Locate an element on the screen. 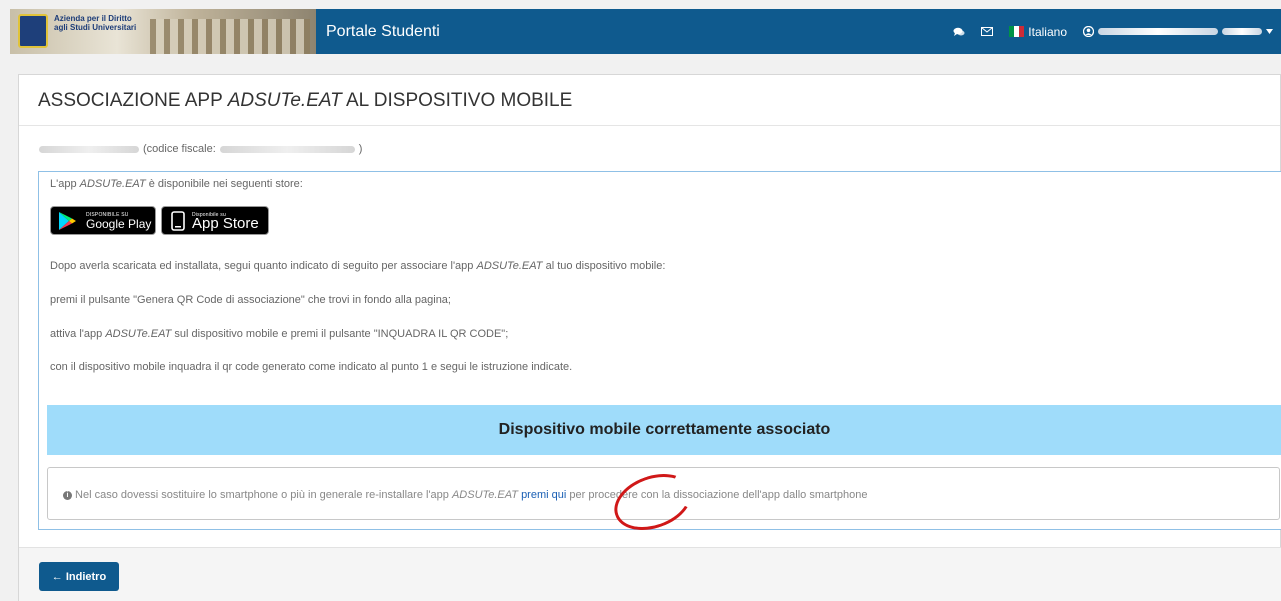  app-store-label: App Store is located at coordinates (225, 223).